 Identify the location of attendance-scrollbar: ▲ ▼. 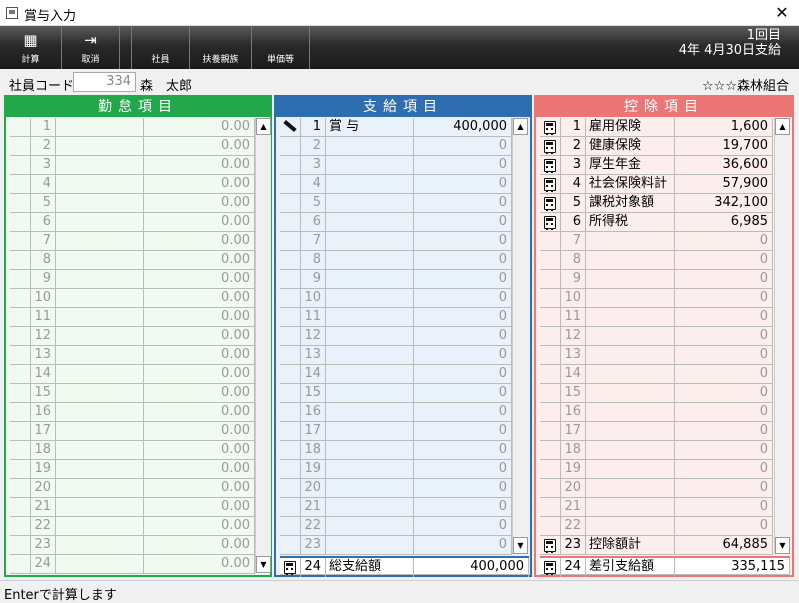
(263, 345).